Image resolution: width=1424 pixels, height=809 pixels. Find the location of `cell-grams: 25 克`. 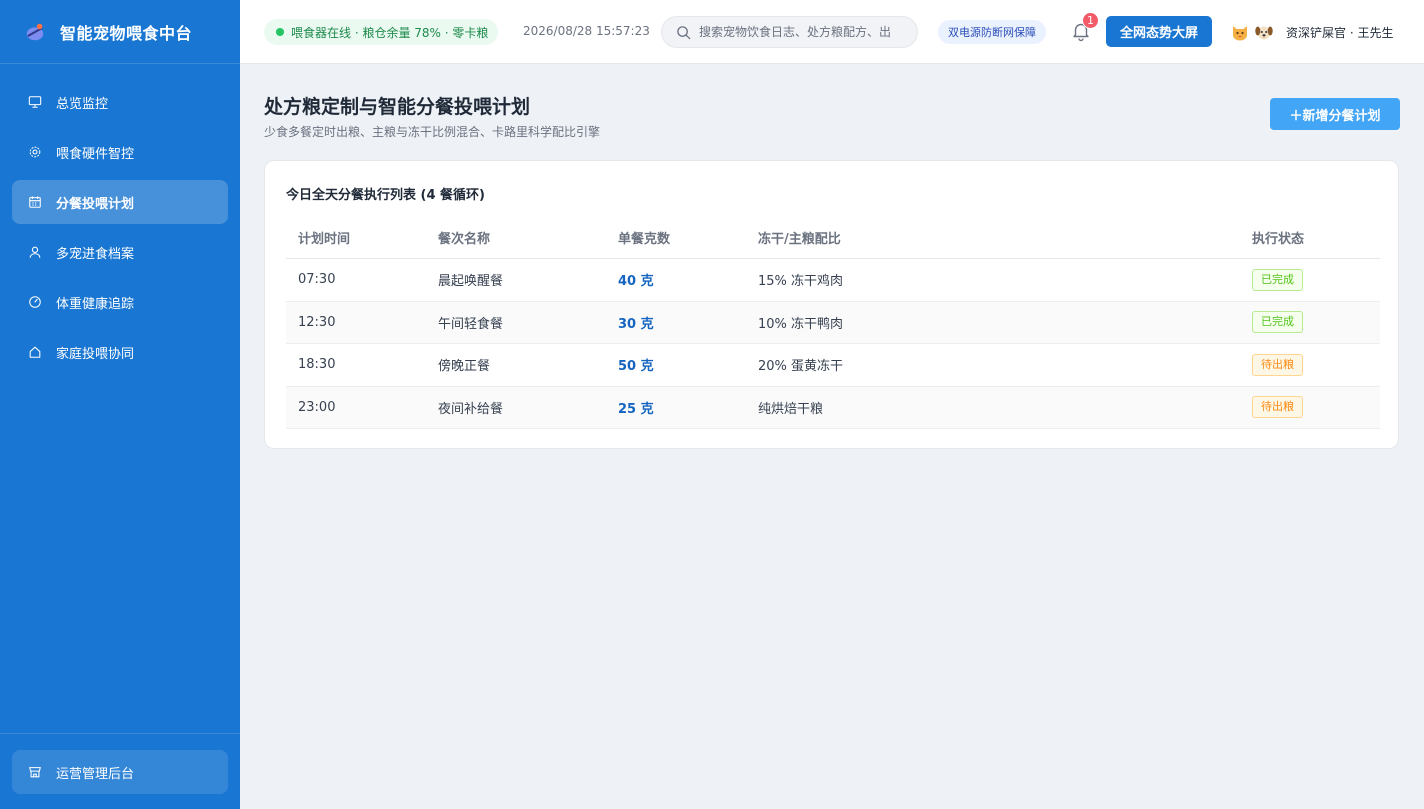

cell-grams: 25 克 is located at coordinates (636, 409).